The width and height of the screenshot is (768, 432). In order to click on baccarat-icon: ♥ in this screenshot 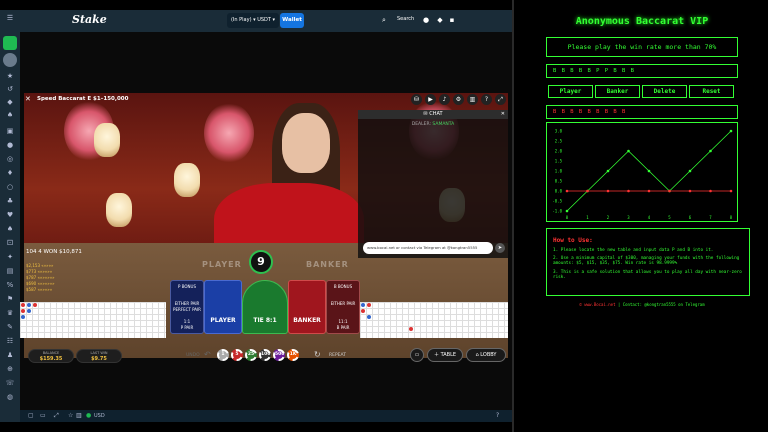, I will do `click(10, 215)`.